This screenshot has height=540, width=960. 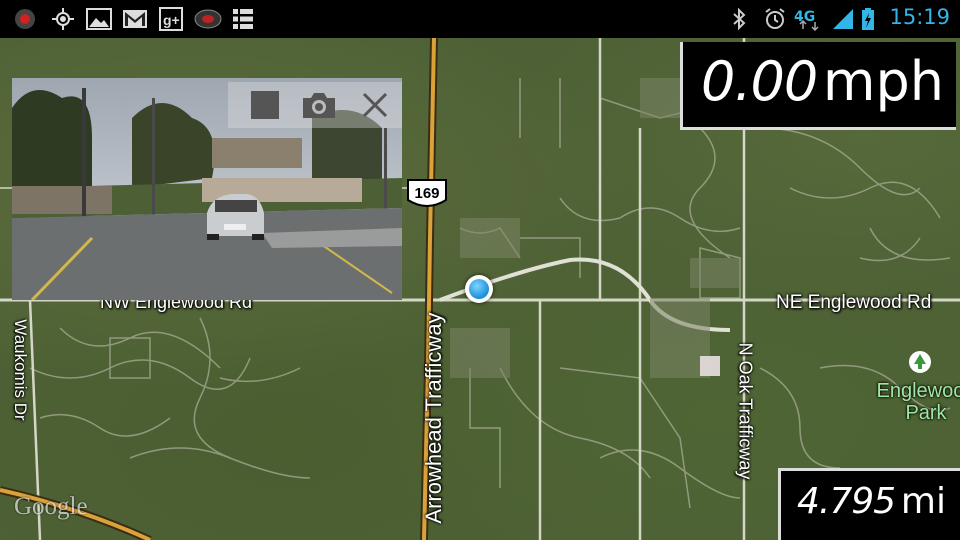 What do you see at coordinates (479, 289) in the screenshot?
I see `current-location-marker` at bounding box center [479, 289].